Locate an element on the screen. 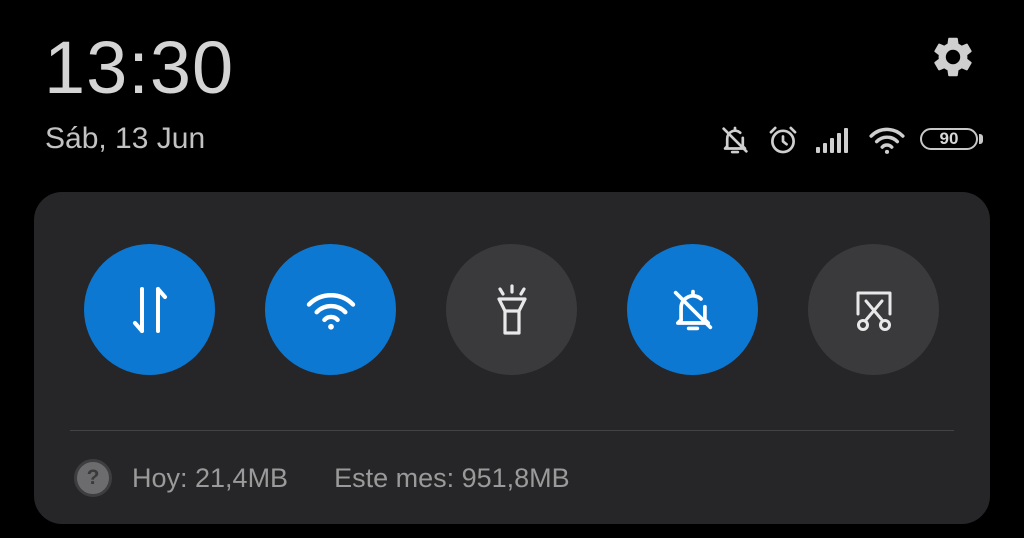 The width and height of the screenshot is (1024, 538). screenshot-toggle is located at coordinates (873, 309).